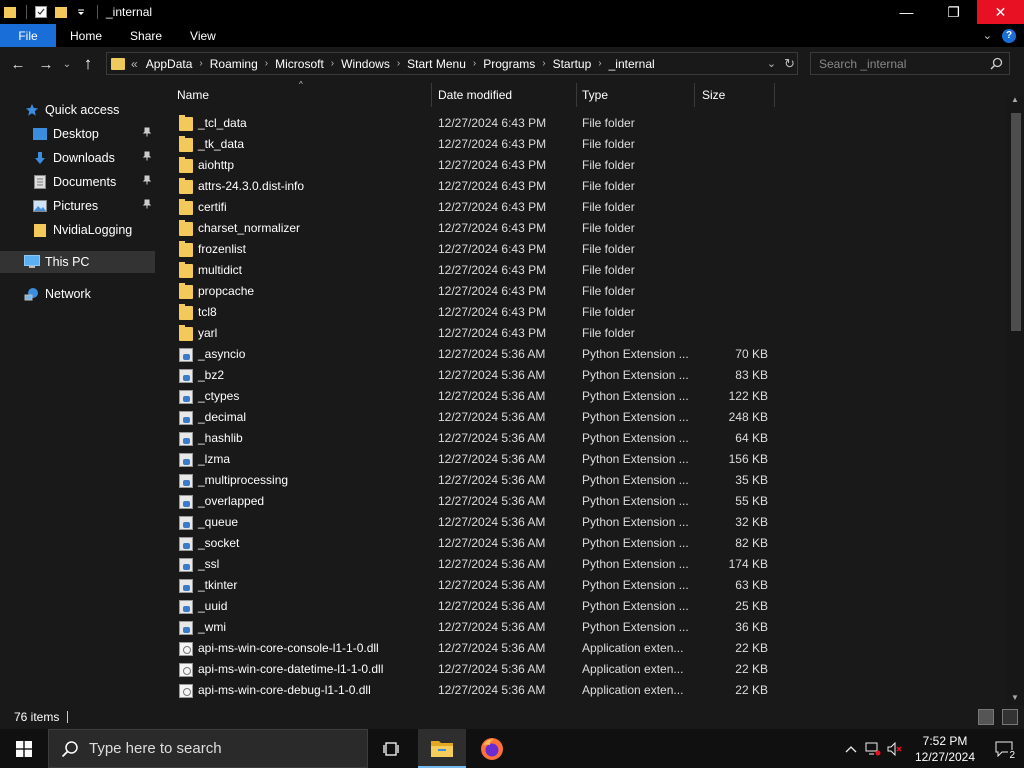 The image size is (1024, 768). What do you see at coordinates (1016, 222) in the screenshot?
I see `scrollbar-thumb` at bounding box center [1016, 222].